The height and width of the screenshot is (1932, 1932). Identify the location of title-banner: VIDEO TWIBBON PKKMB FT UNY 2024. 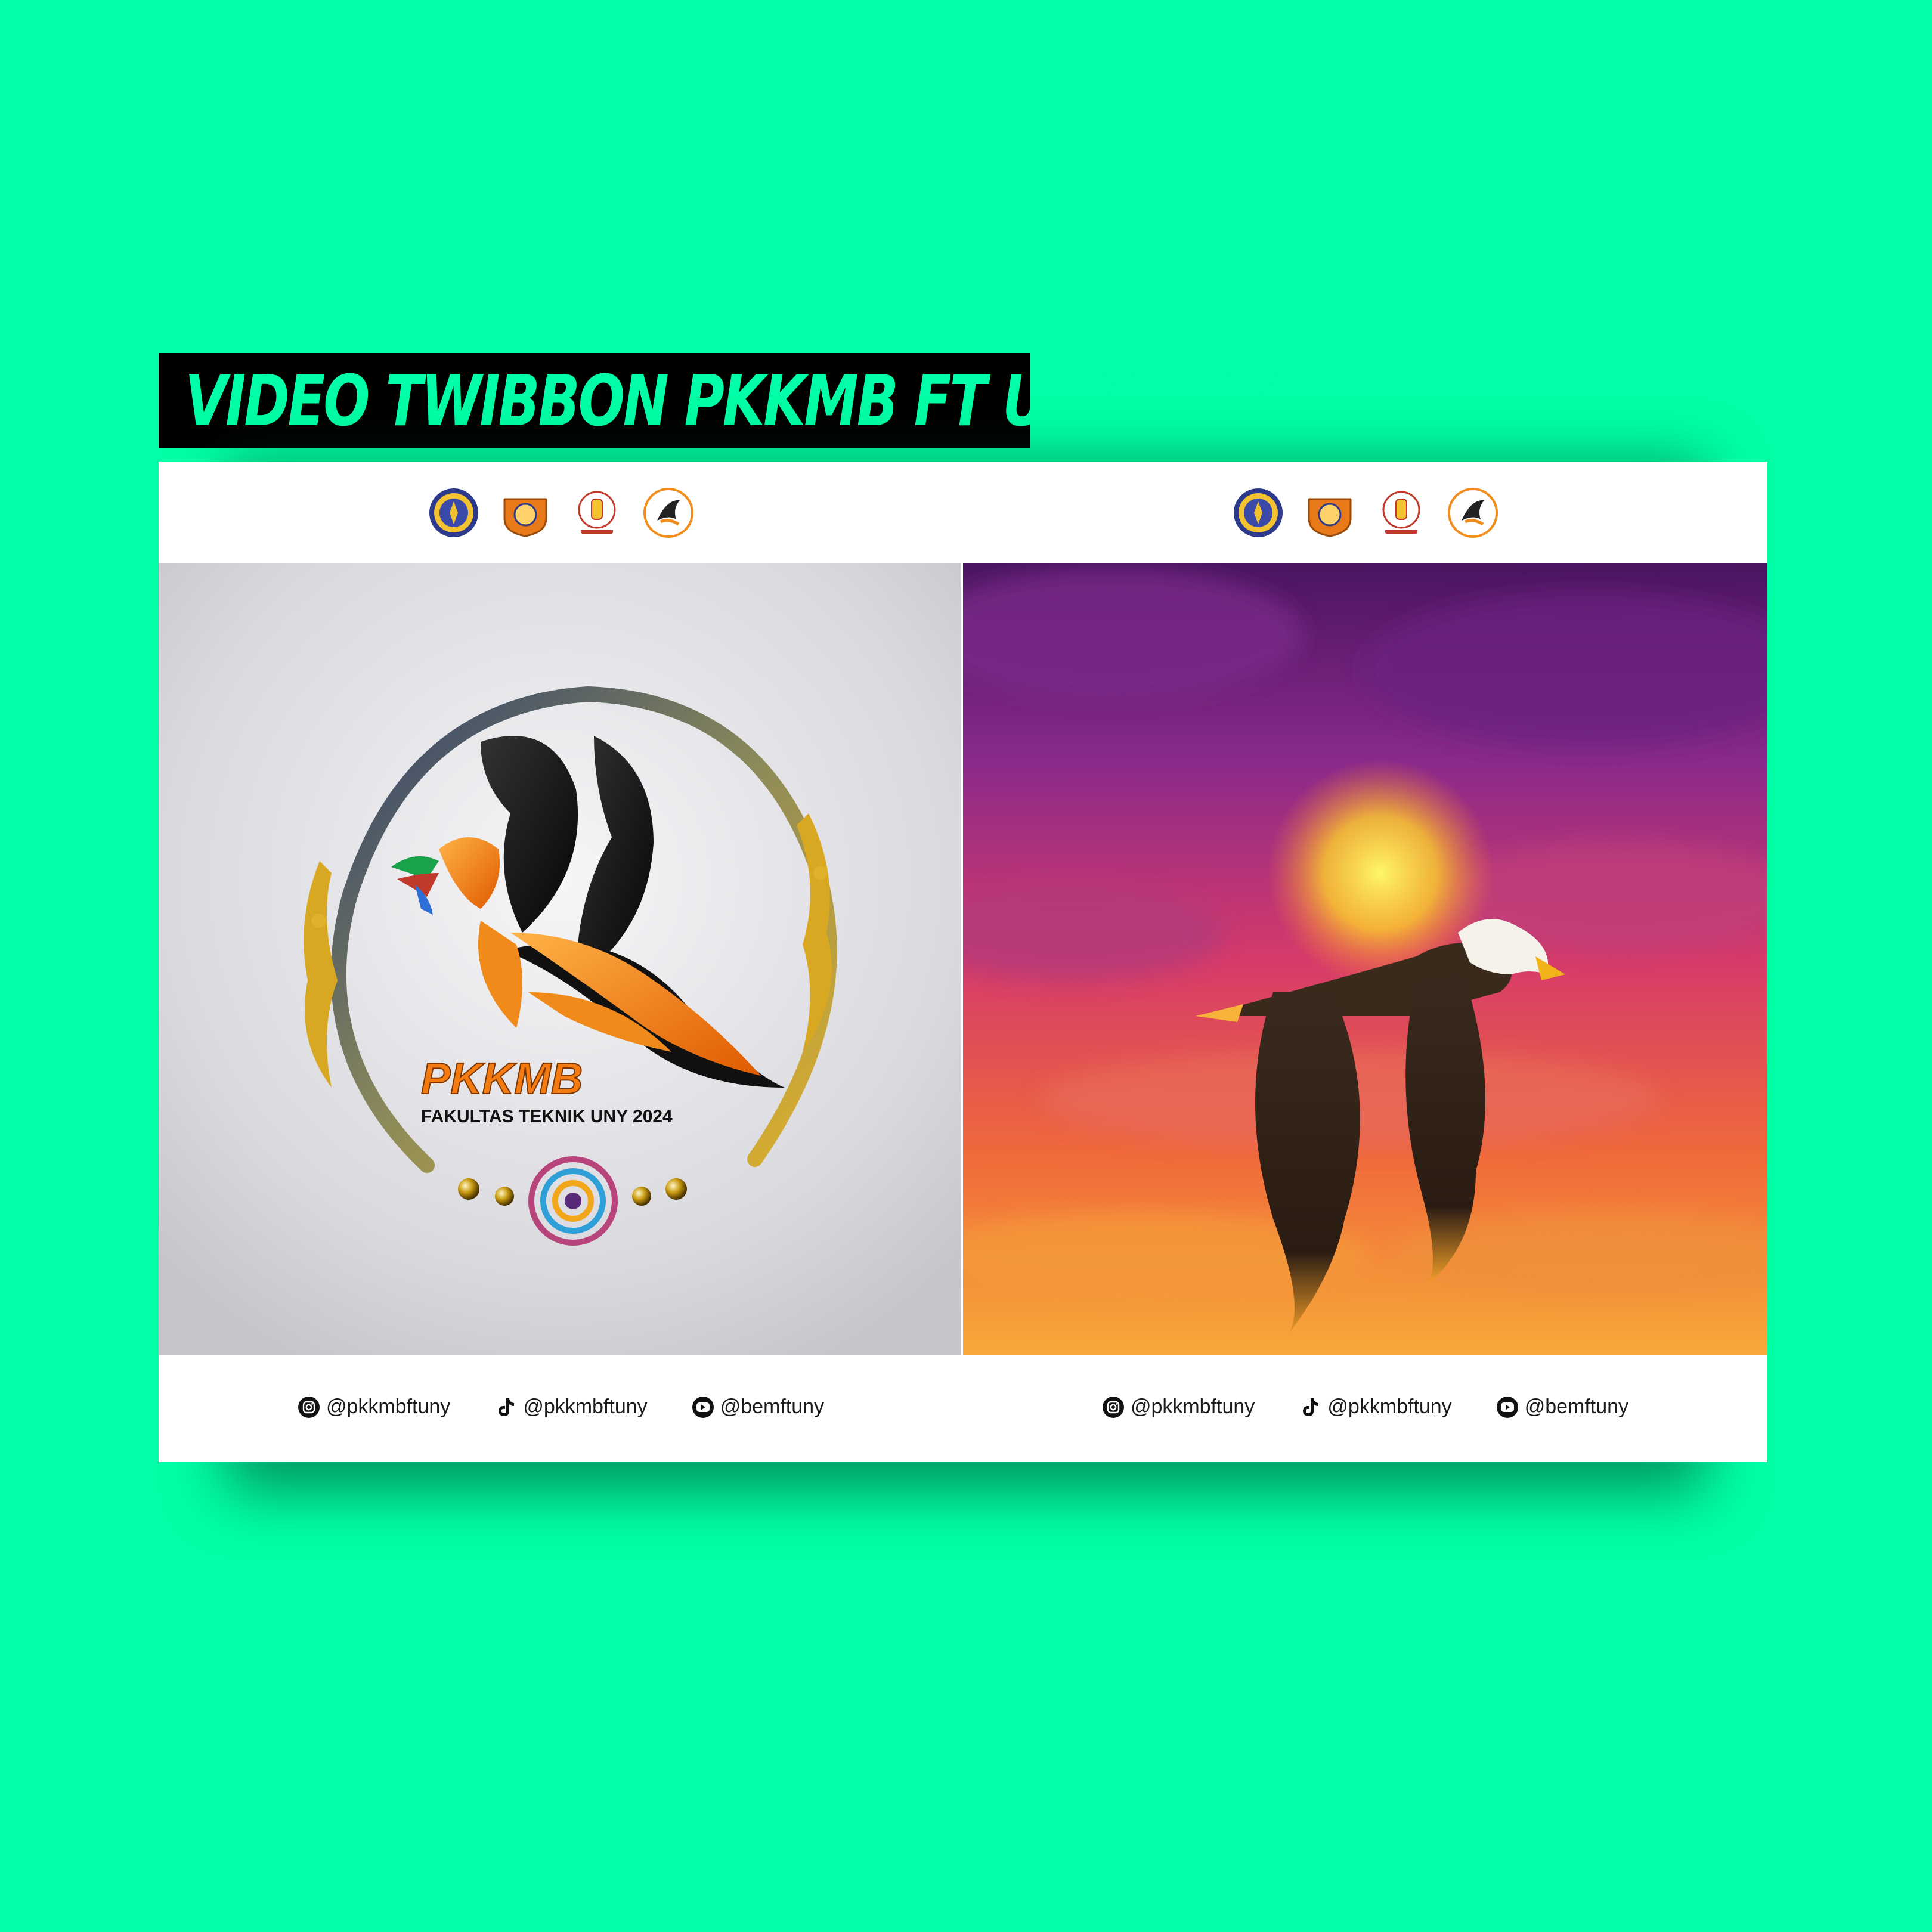
(726, 401).